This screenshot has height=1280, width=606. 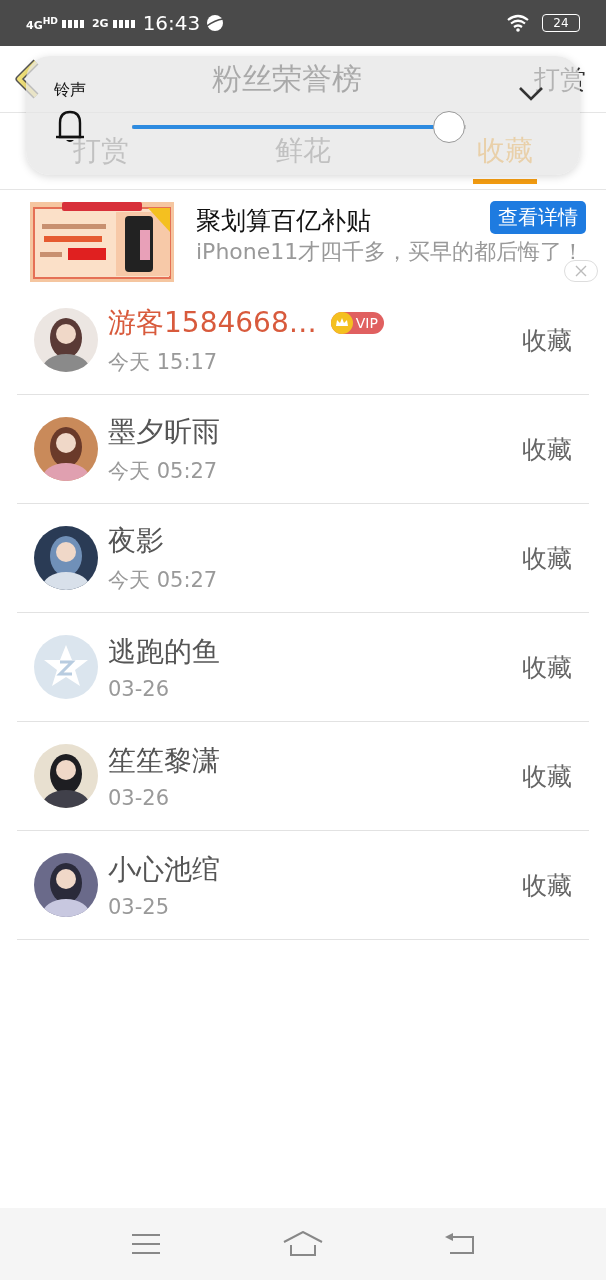 I want to click on menu-icon, so click(x=146, y=1244).